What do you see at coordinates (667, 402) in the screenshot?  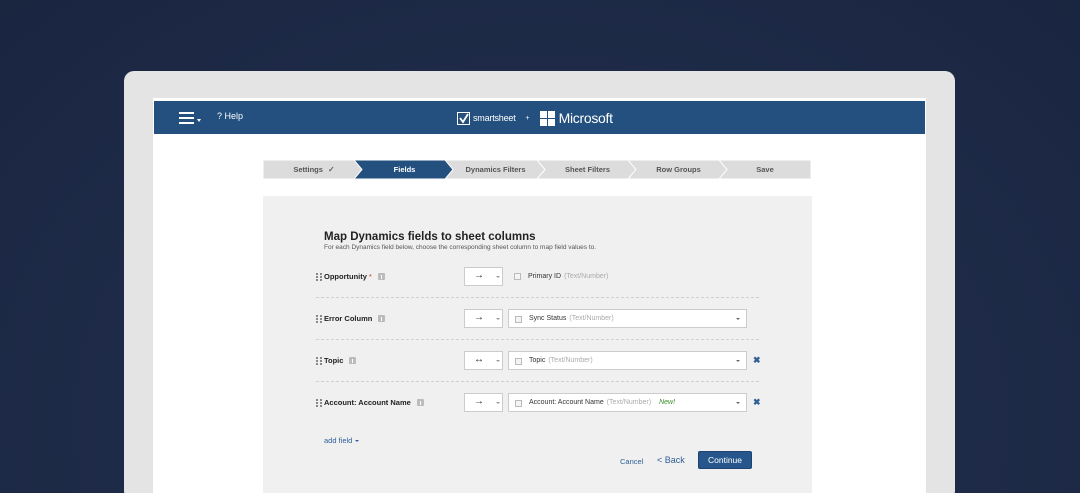 I see `new-badge: New!` at bounding box center [667, 402].